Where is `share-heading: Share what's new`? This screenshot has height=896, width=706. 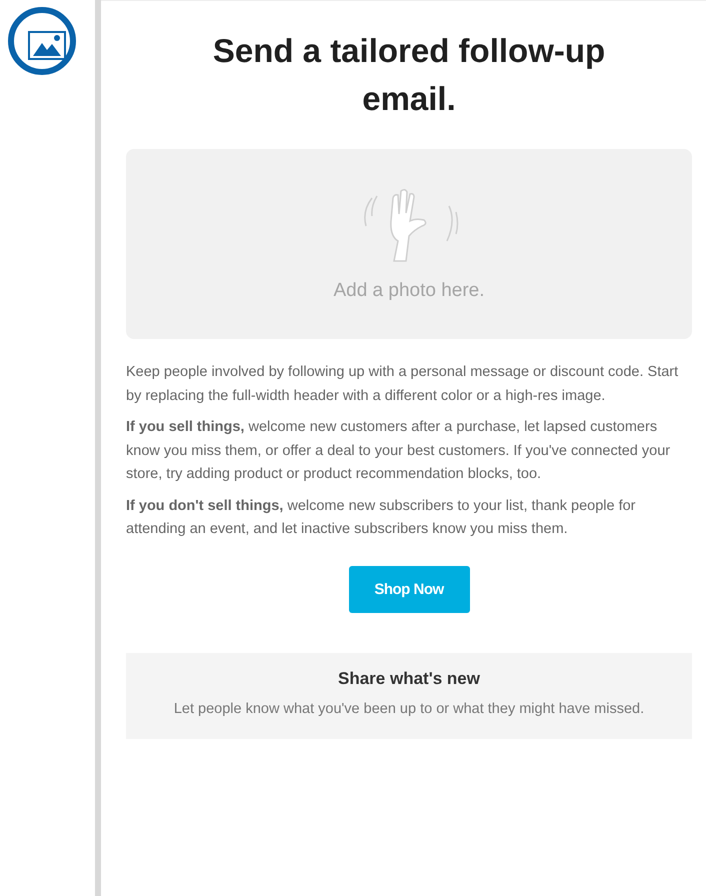 share-heading: Share what's new is located at coordinates (409, 678).